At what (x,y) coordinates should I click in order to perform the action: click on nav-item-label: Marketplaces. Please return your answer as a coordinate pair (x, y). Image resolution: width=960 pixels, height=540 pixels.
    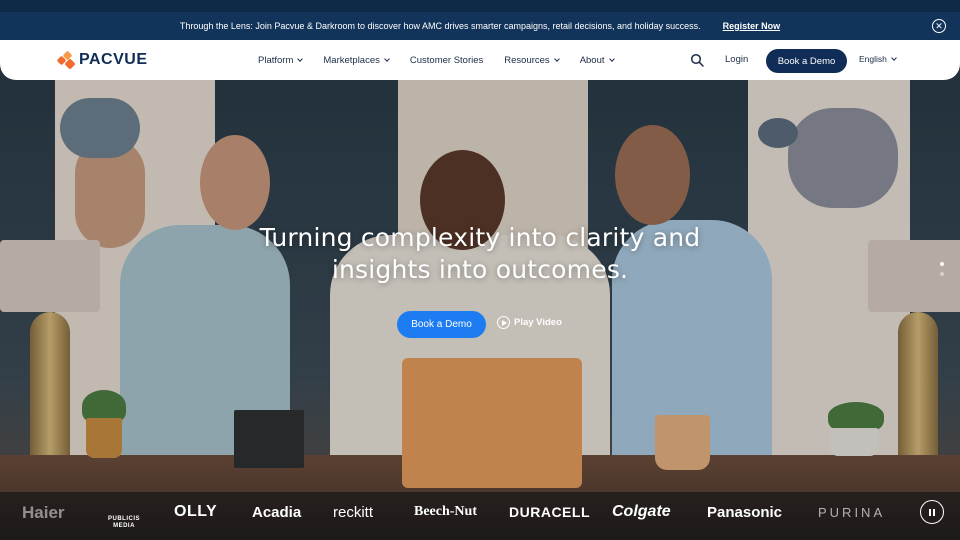
    Looking at the image, I should click on (351, 60).